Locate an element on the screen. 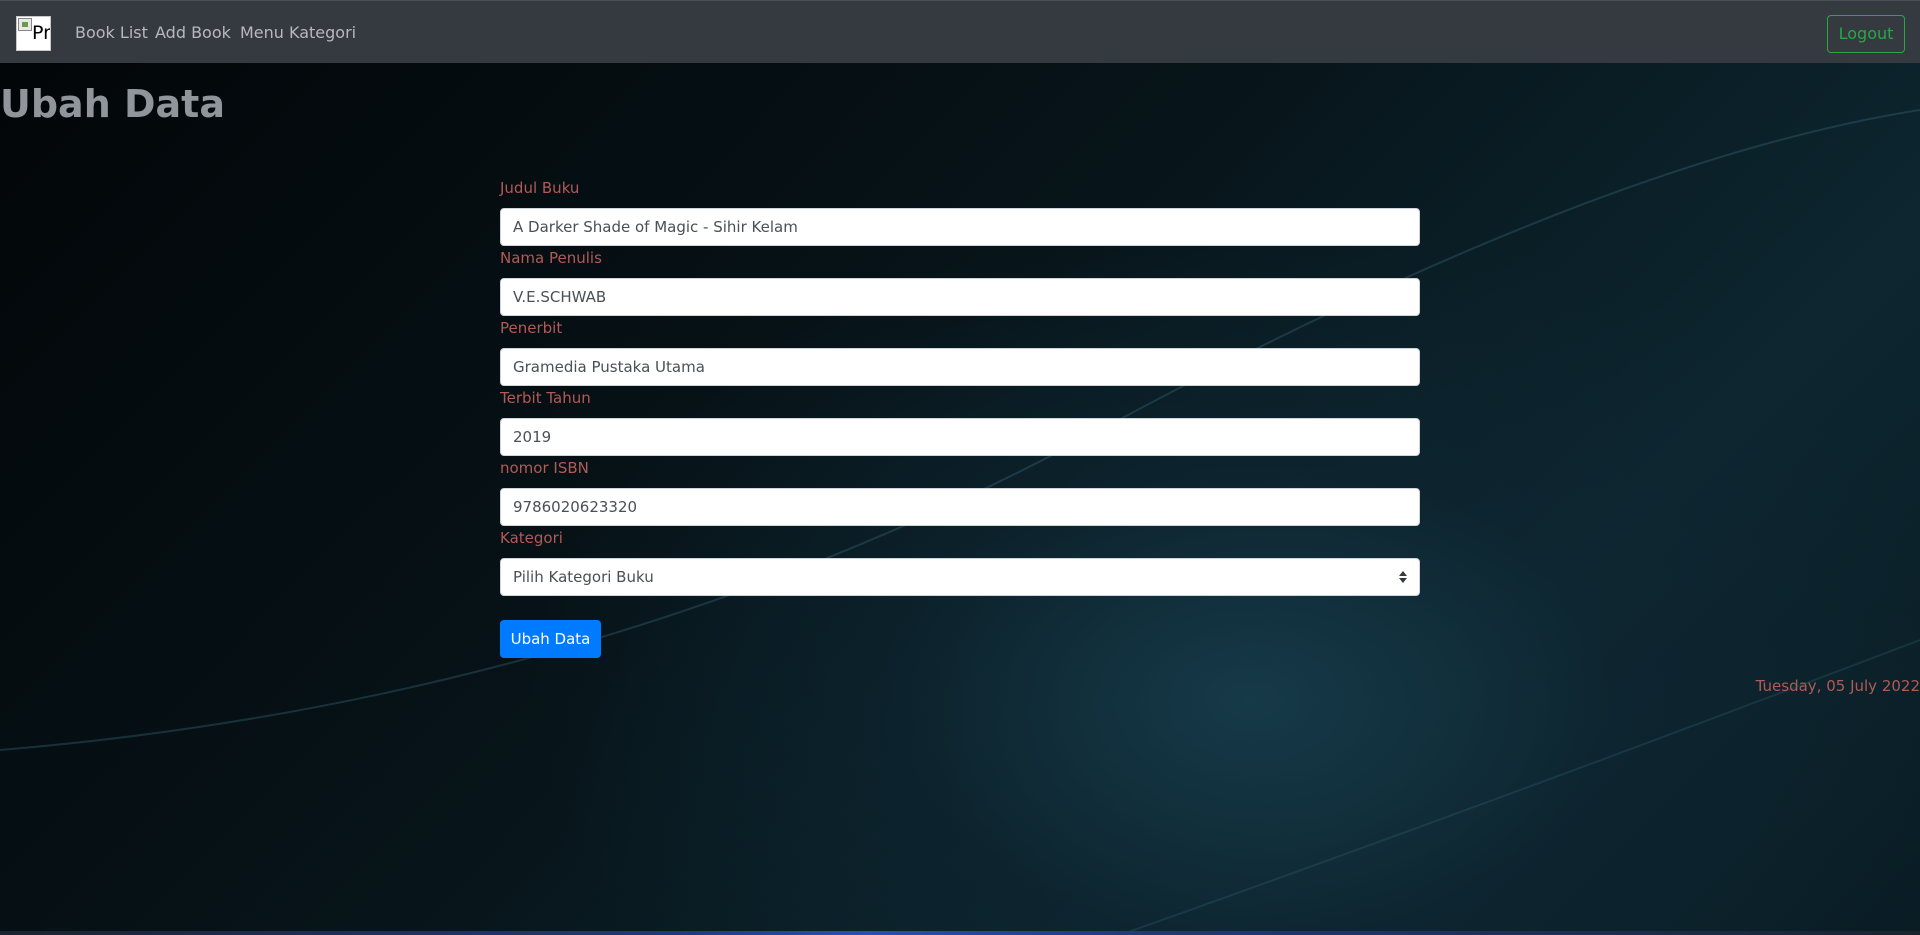 The image size is (1920, 935). kategori-label: Kategori is located at coordinates (531, 538).